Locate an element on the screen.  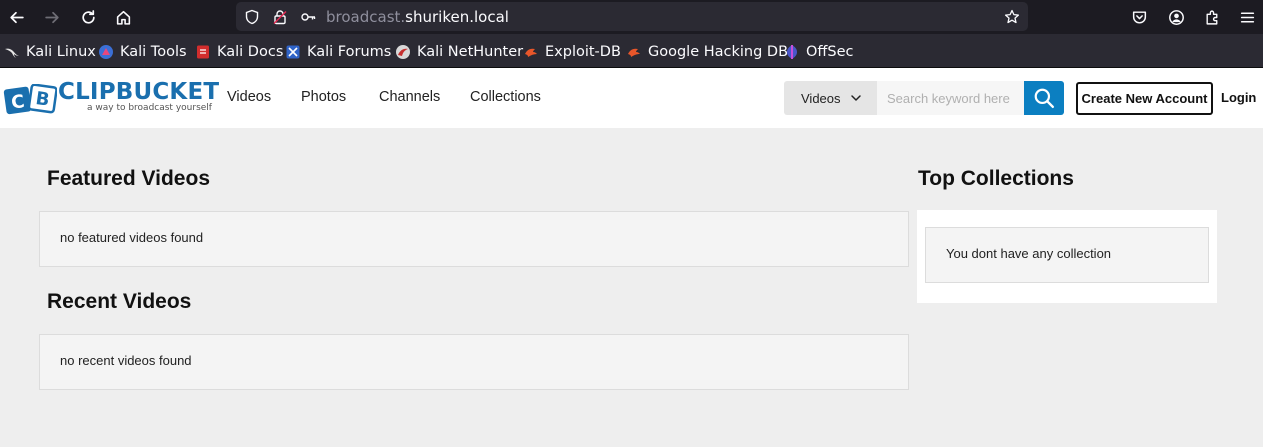
menu-button is located at coordinates (1247, 17).